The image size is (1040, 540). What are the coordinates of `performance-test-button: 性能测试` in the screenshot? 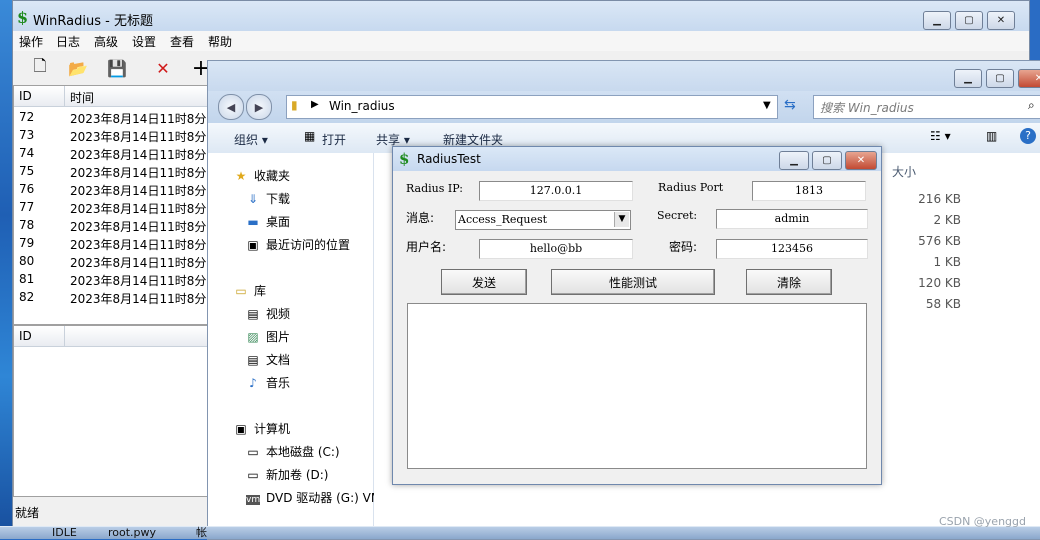 It's located at (633, 282).